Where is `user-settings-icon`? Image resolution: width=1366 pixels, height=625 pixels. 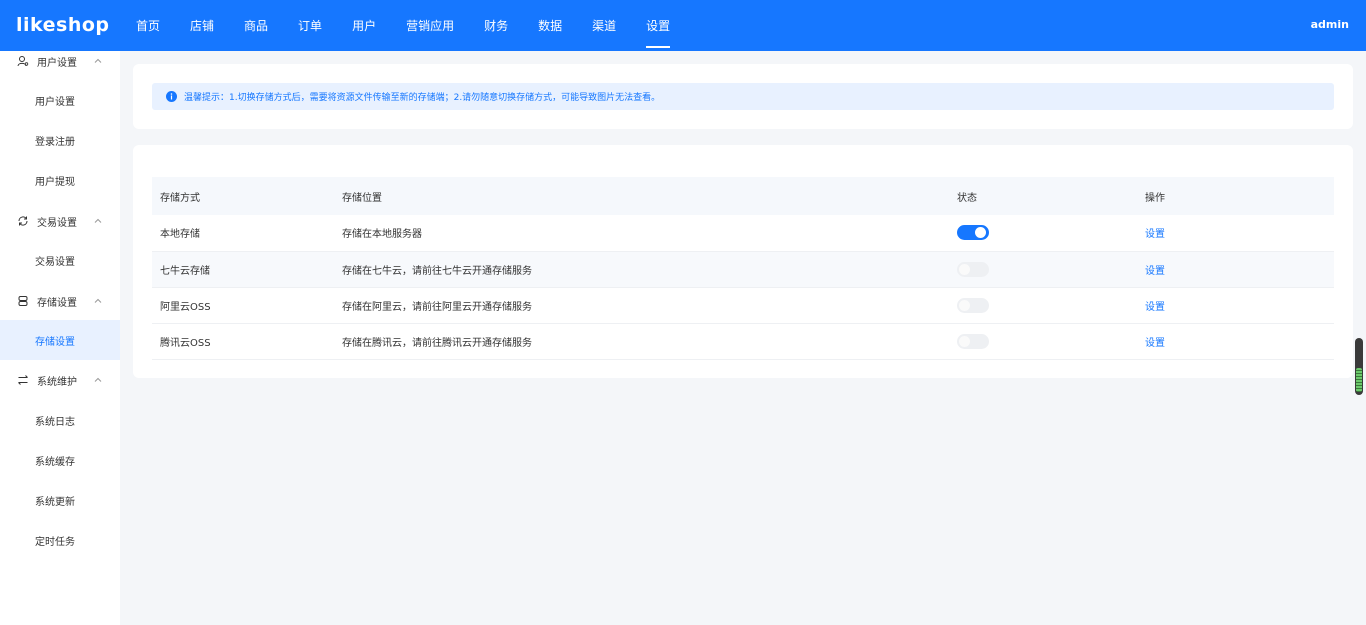 user-settings-icon is located at coordinates (23, 61).